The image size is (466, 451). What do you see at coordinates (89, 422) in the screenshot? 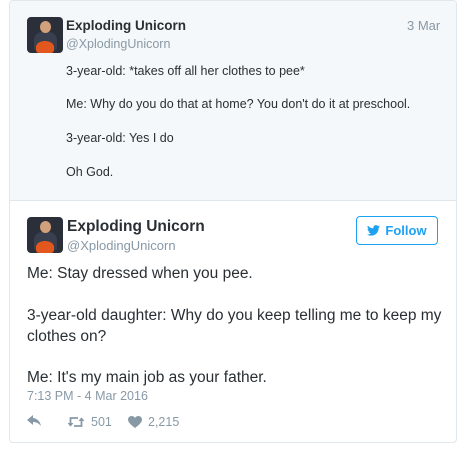
I see `retweet-button: 501` at bounding box center [89, 422].